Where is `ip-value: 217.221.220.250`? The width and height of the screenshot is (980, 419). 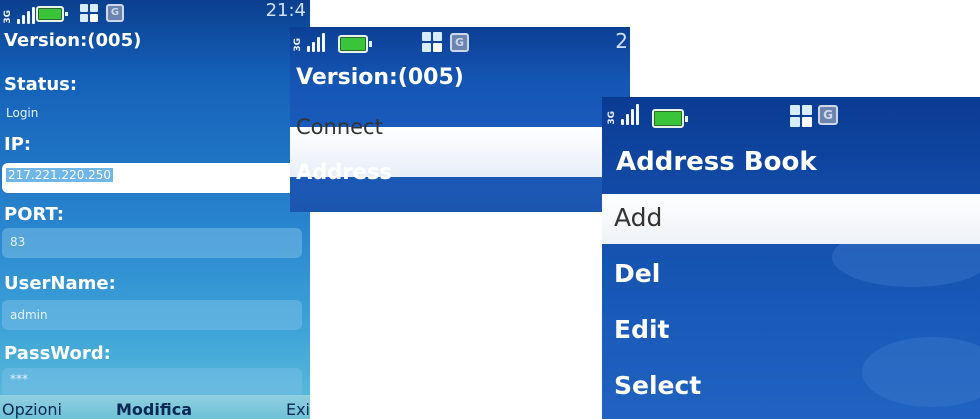
ip-value: 217.221.220.250 is located at coordinates (60, 175).